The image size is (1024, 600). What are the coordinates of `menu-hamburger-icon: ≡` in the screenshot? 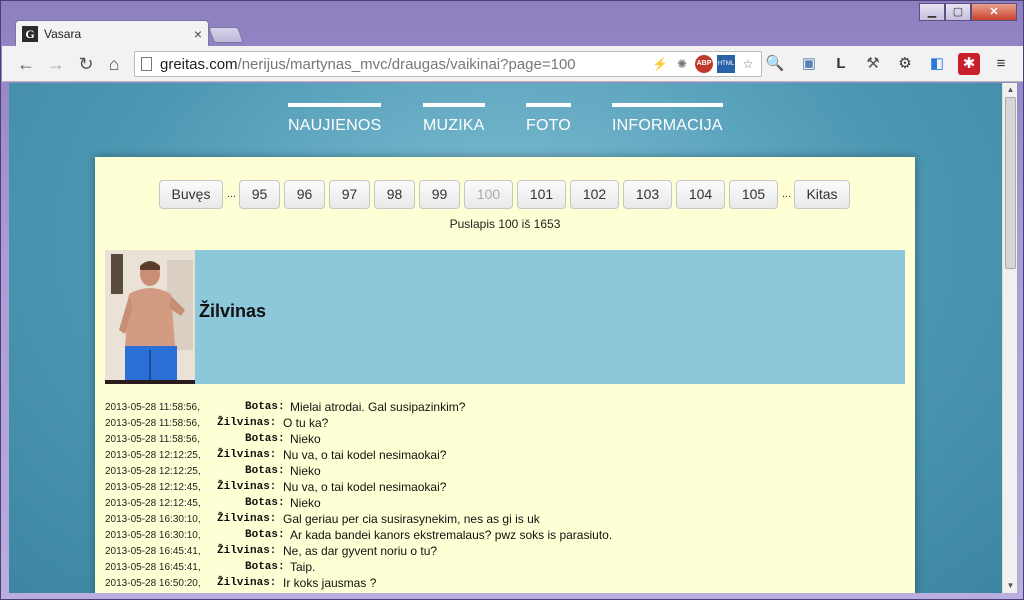 It's located at (1001, 64).